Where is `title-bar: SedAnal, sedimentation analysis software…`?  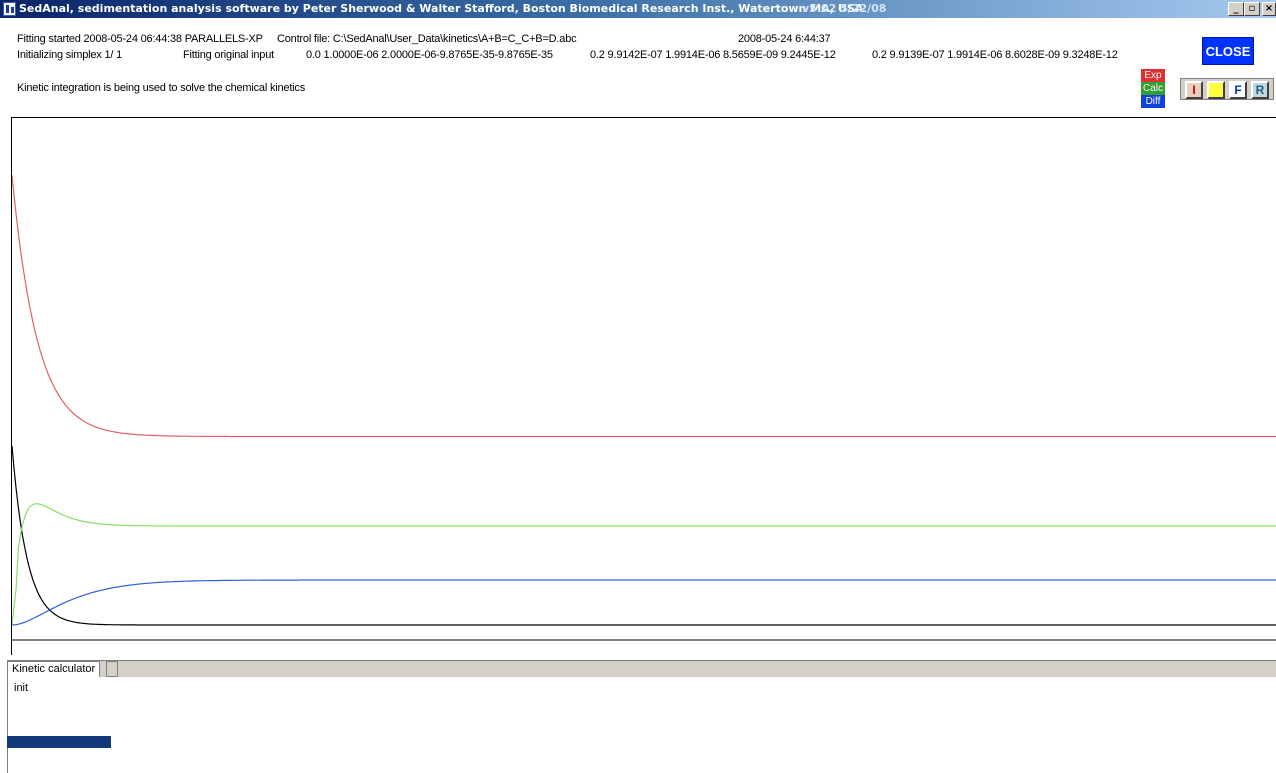
title-bar: SedAnal, sedimentation analysis software… is located at coordinates (638, 9).